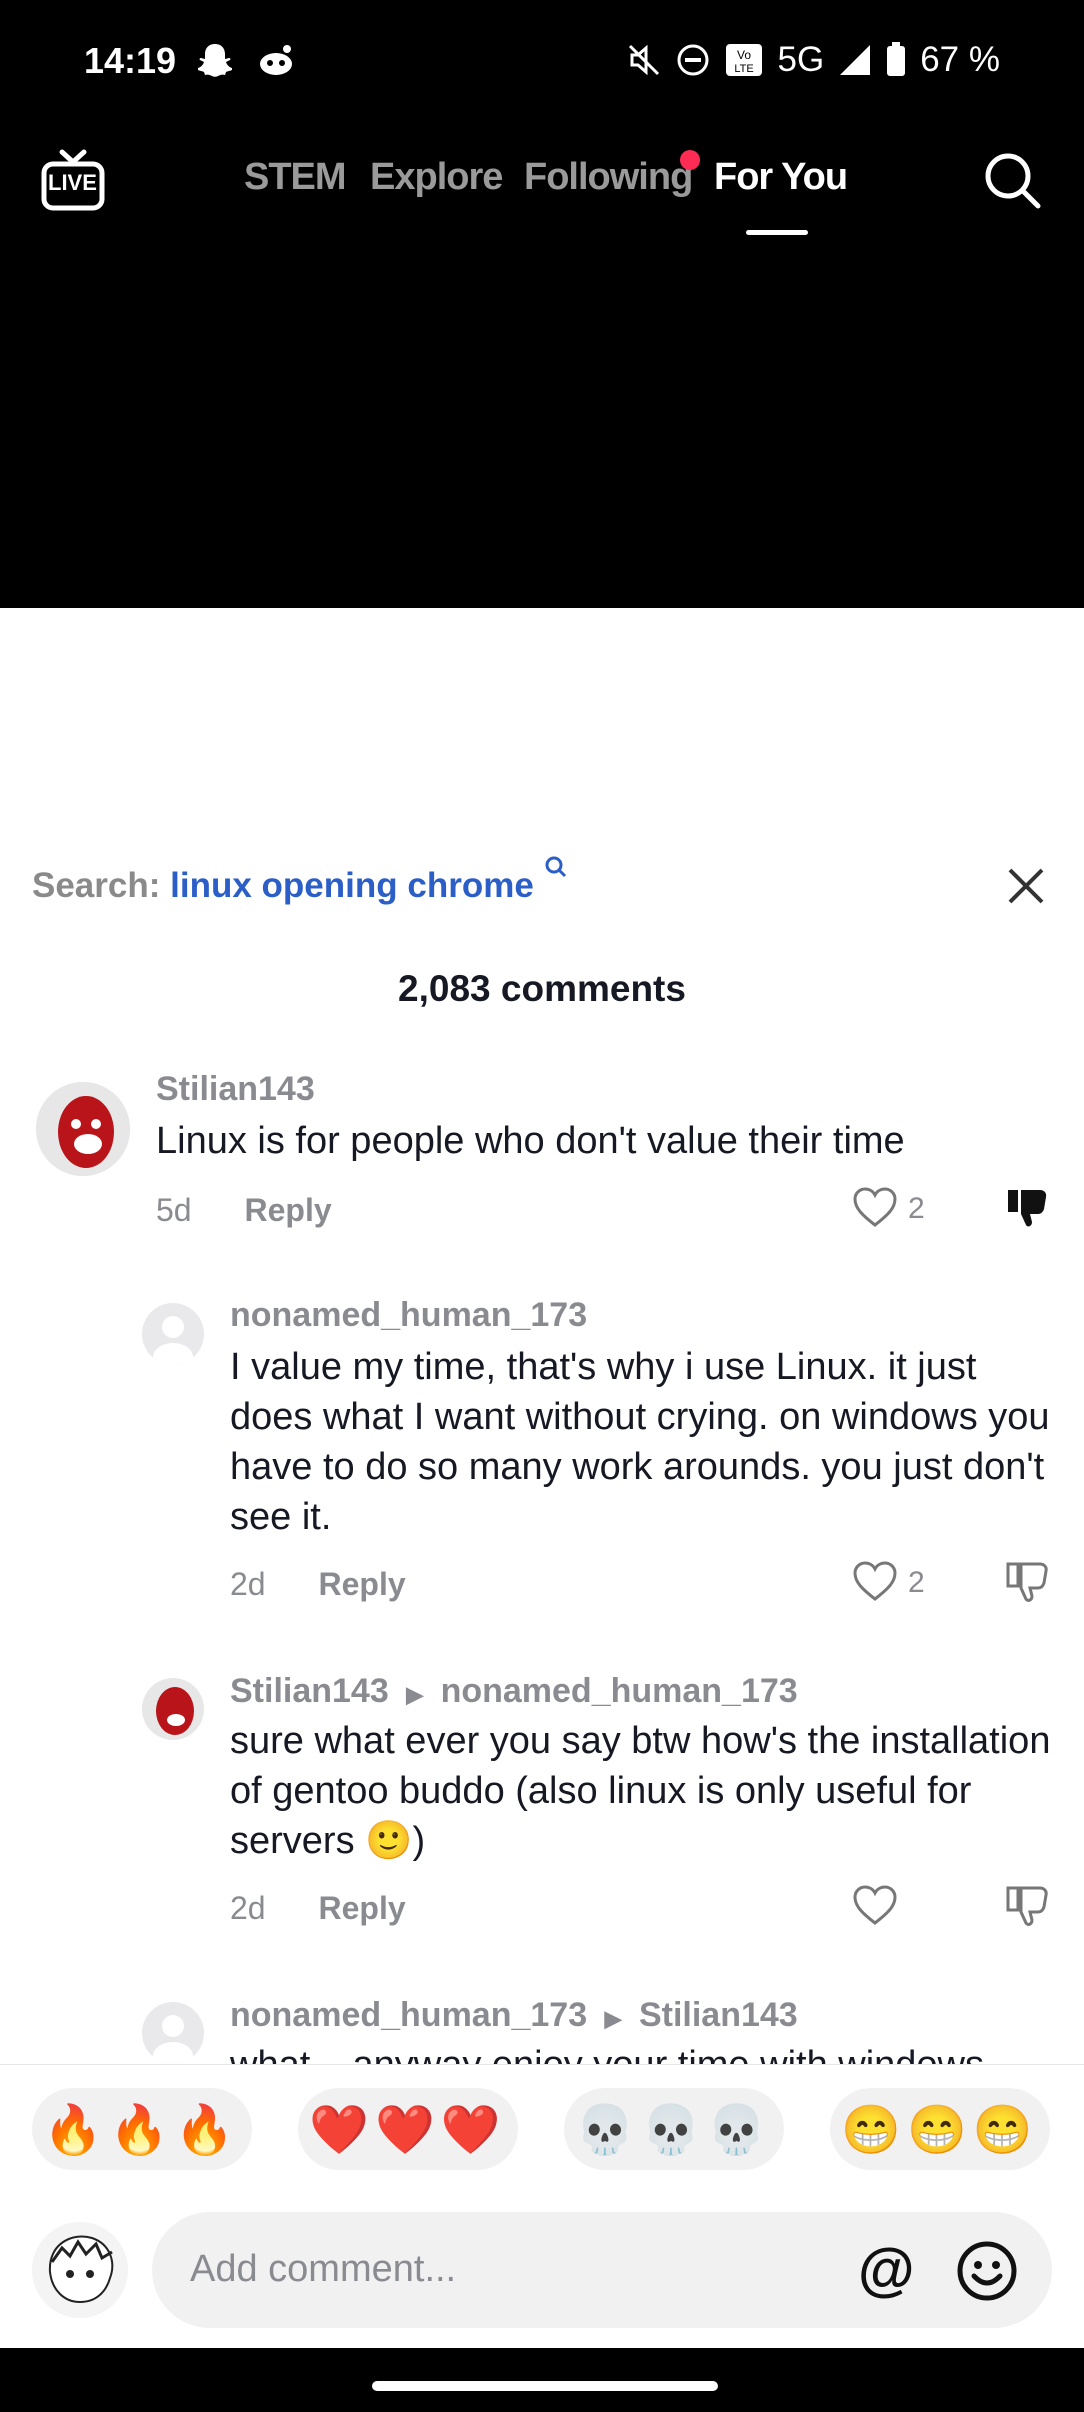  I want to click on mute-icon, so click(643, 60).